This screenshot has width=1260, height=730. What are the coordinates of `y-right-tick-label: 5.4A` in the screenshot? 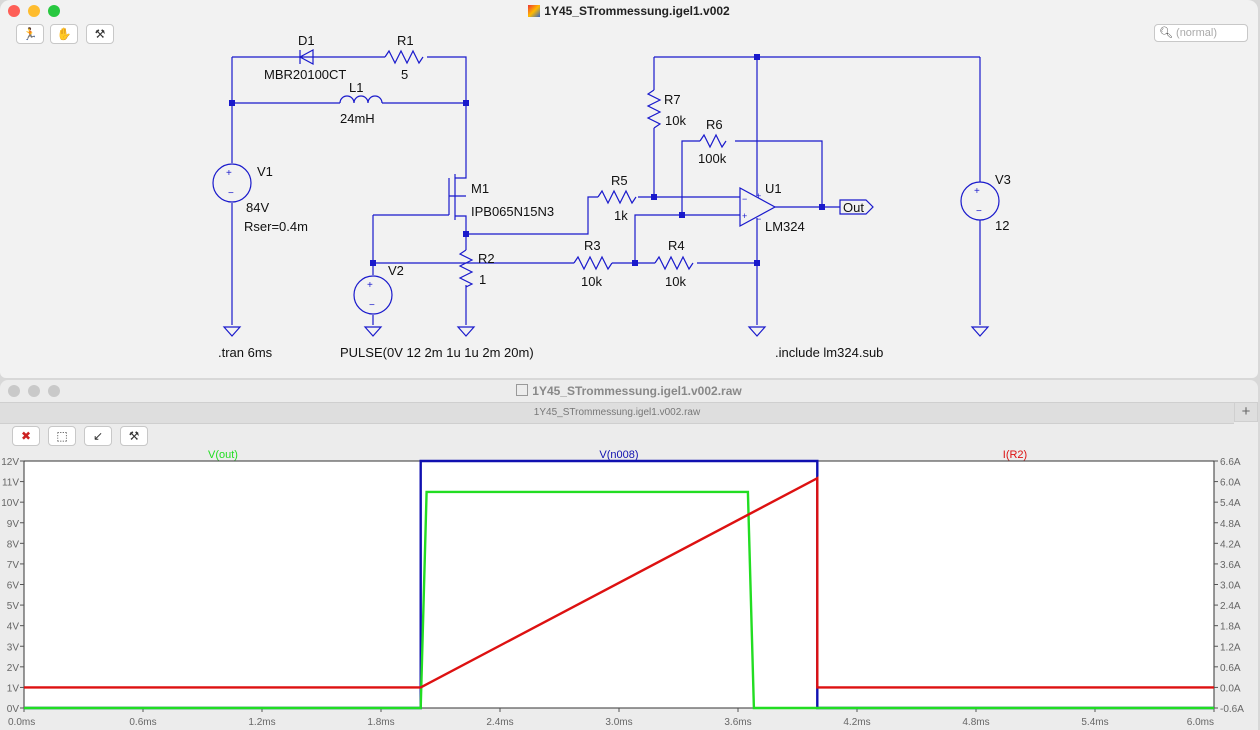 It's located at (1230, 503).